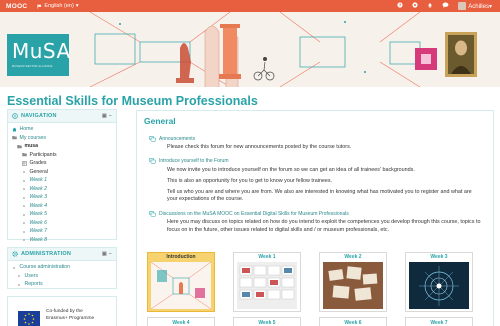 The image size is (500, 326). I want to click on musa-logo: MuSA MUSEUM SECTOR ALLIANCE, so click(39, 55).